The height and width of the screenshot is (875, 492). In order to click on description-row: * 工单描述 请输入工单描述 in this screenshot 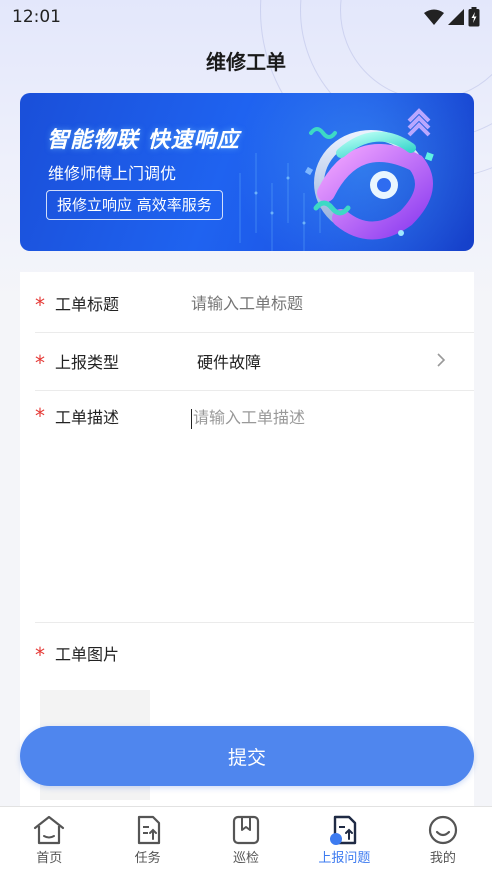, I will do `click(247, 419)`.